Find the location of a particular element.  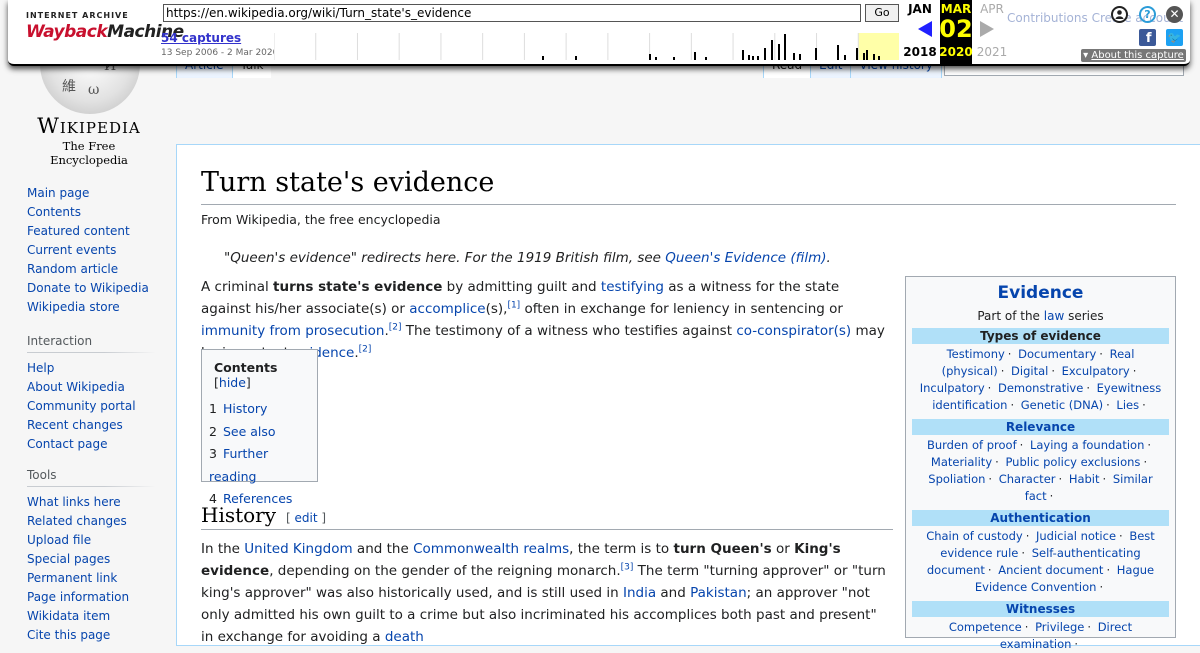

link-testifying: testifying is located at coordinates (632, 287).